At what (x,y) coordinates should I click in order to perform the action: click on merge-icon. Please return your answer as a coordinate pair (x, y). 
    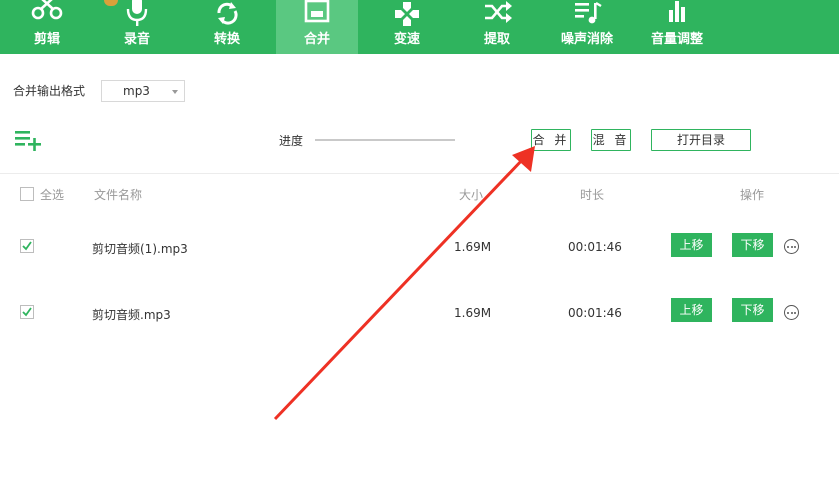
    Looking at the image, I should click on (317, 14).